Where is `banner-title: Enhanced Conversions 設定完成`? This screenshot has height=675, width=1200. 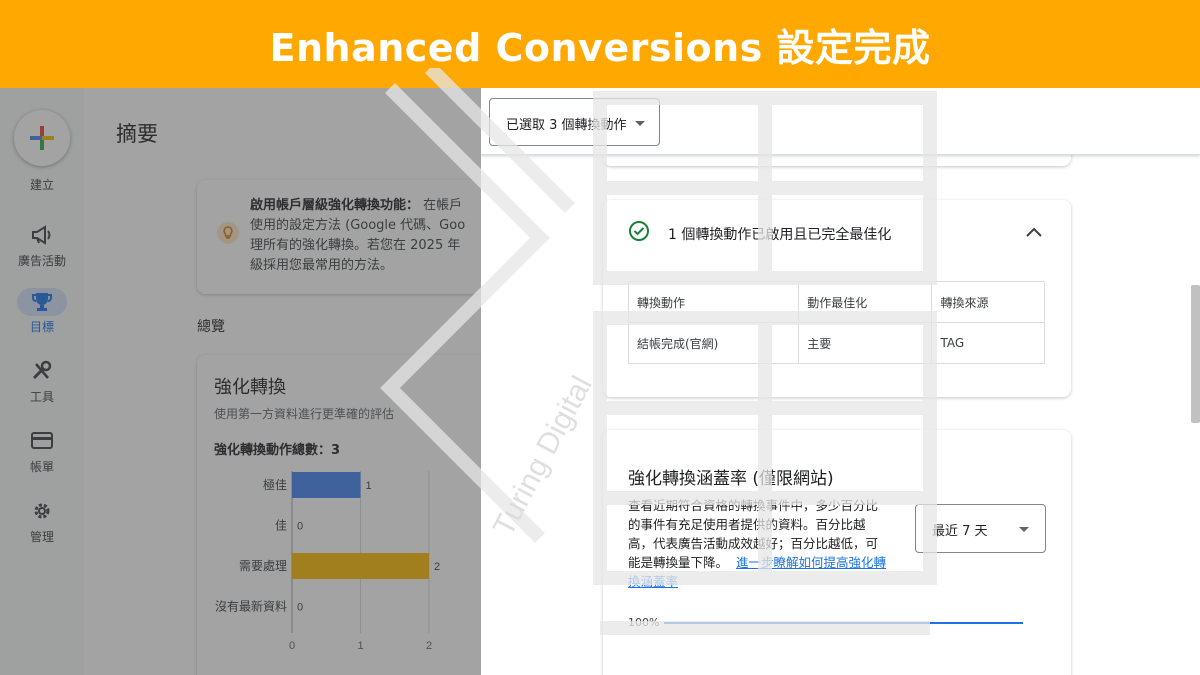
banner-title: Enhanced Conversions 設定完成 is located at coordinates (600, 47).